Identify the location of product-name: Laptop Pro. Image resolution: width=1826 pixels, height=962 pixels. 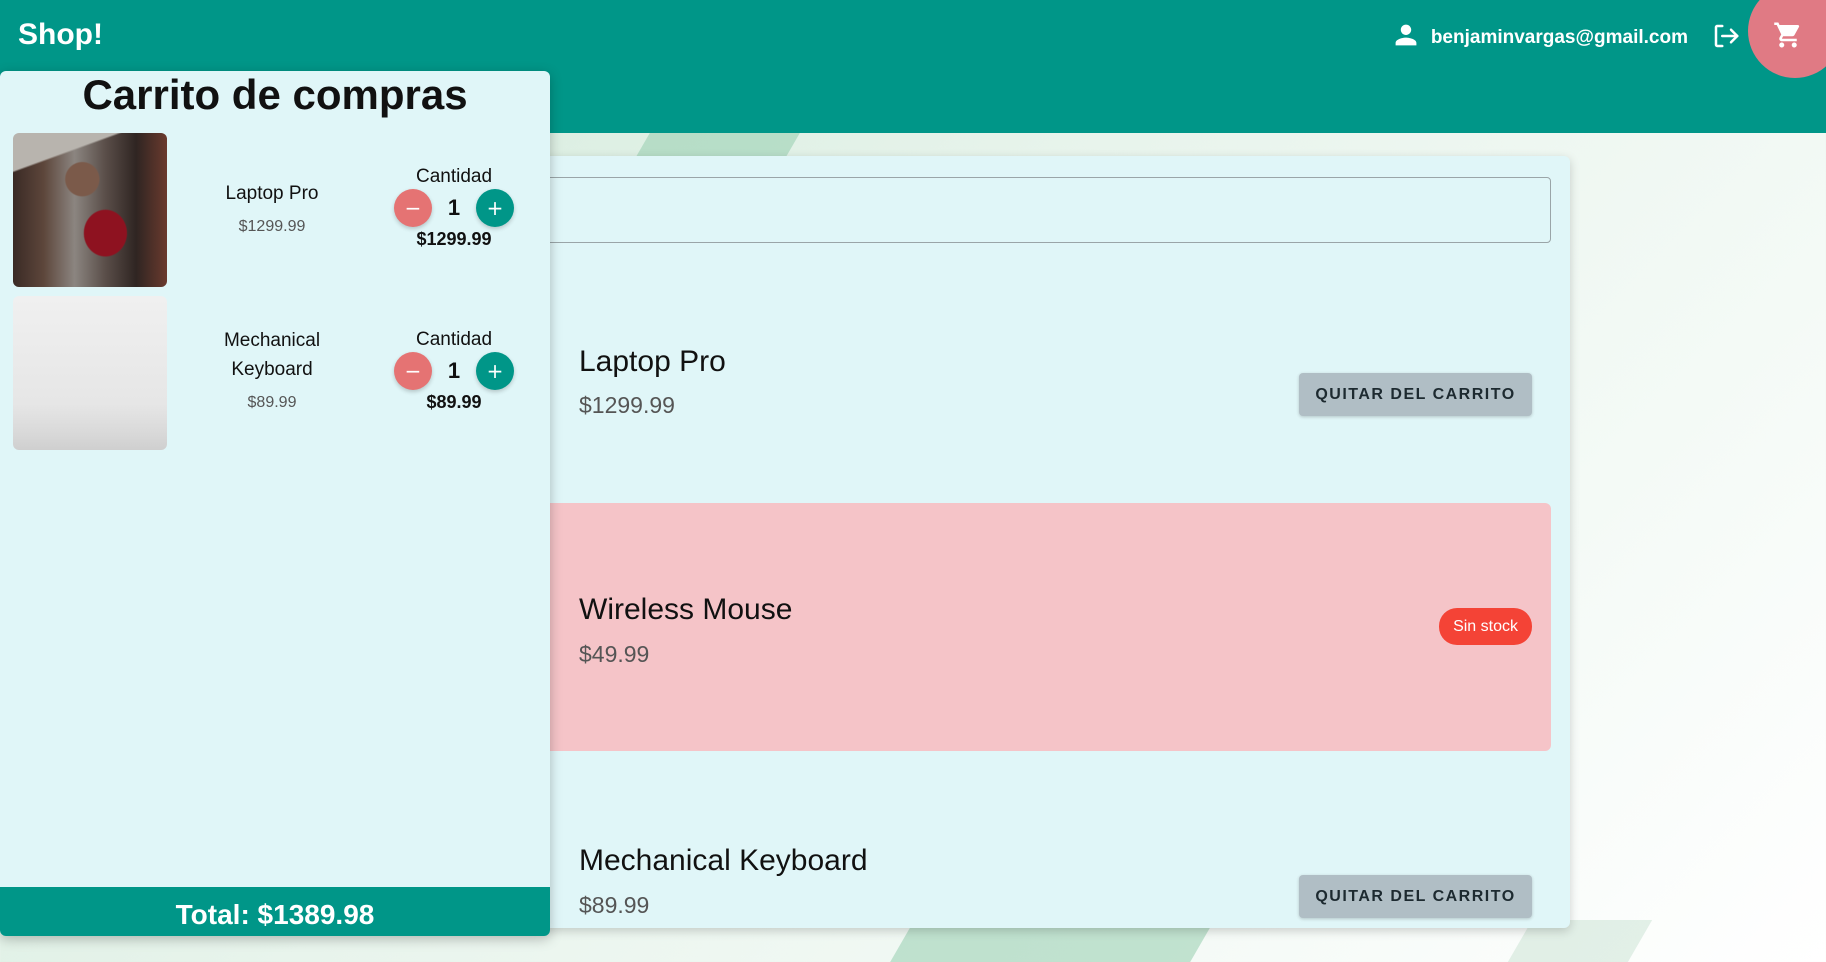
(652, 361).